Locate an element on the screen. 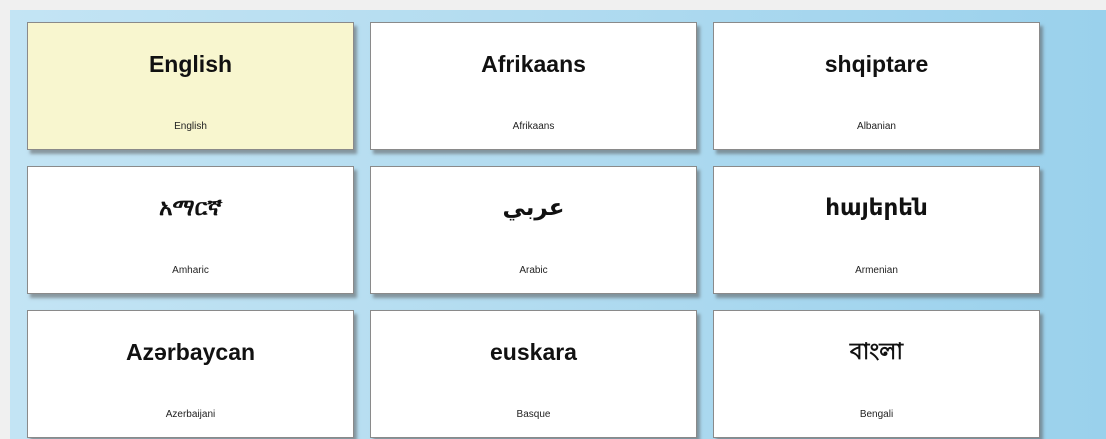  language-card-azerbaijani: Azərbaycan Azerbaijani is located at coordinates (190, 374).